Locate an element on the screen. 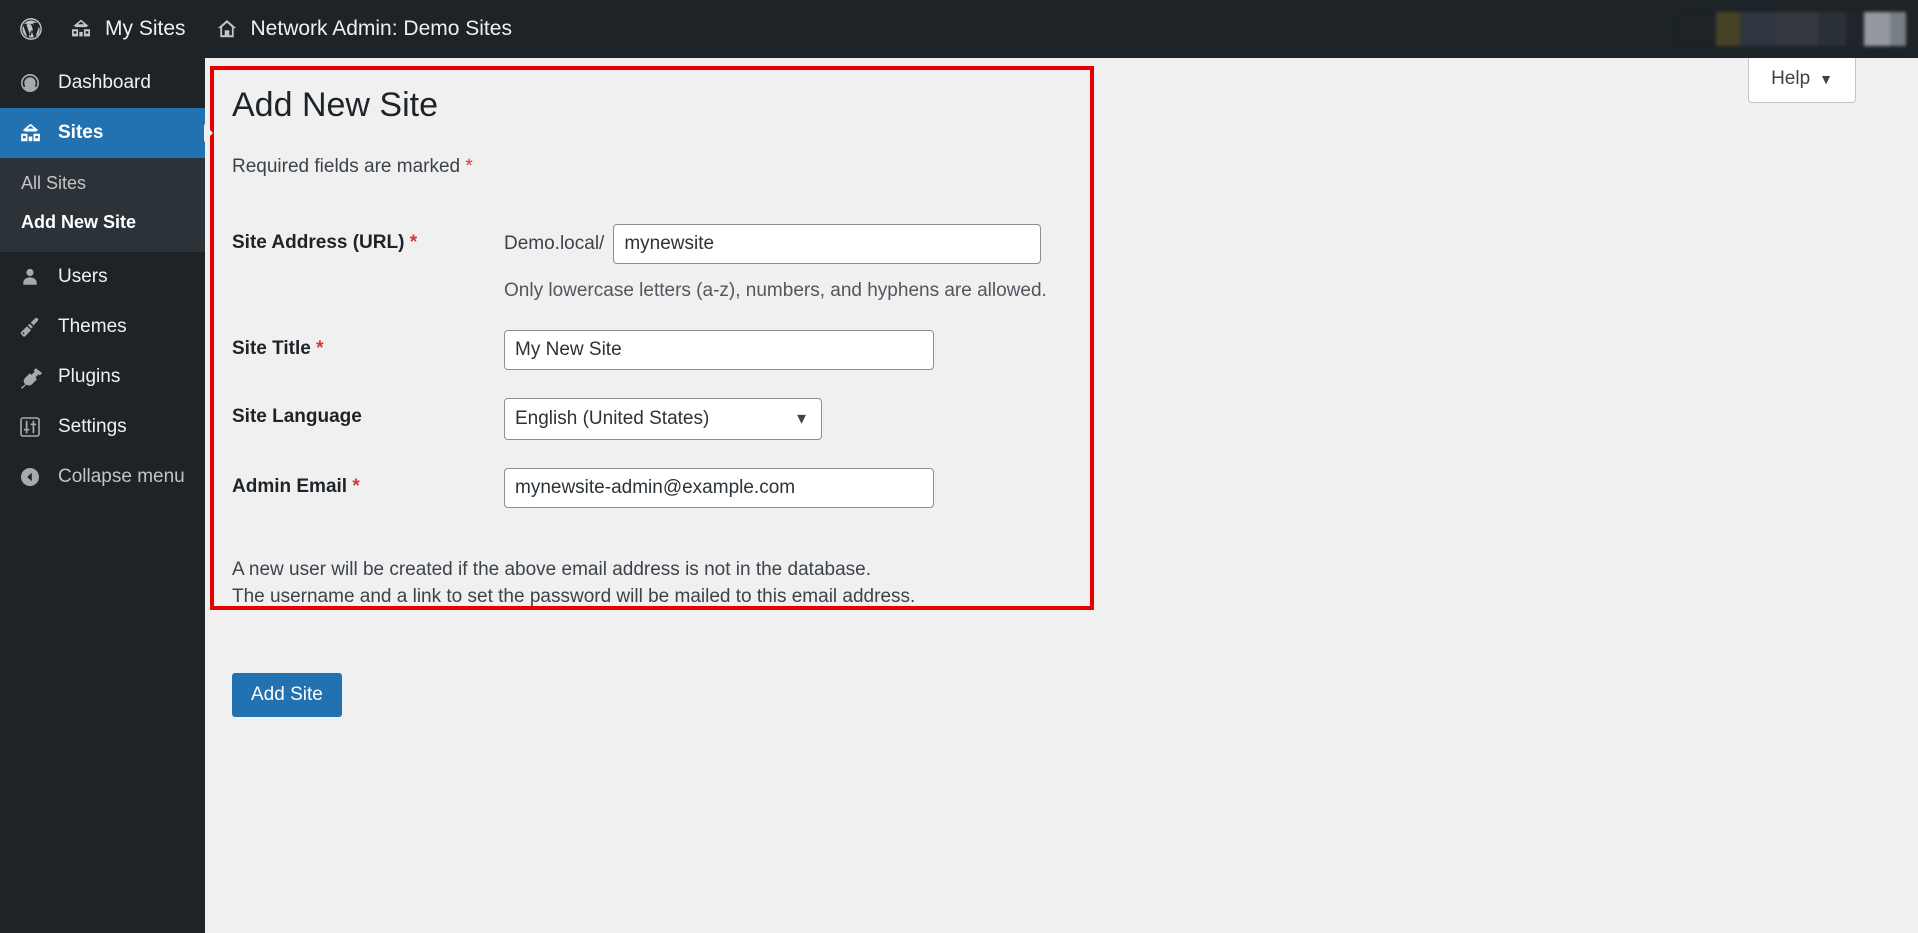 This screenshot has height=933, width=1918. admin-email-input is located at coordinates (719, 487).